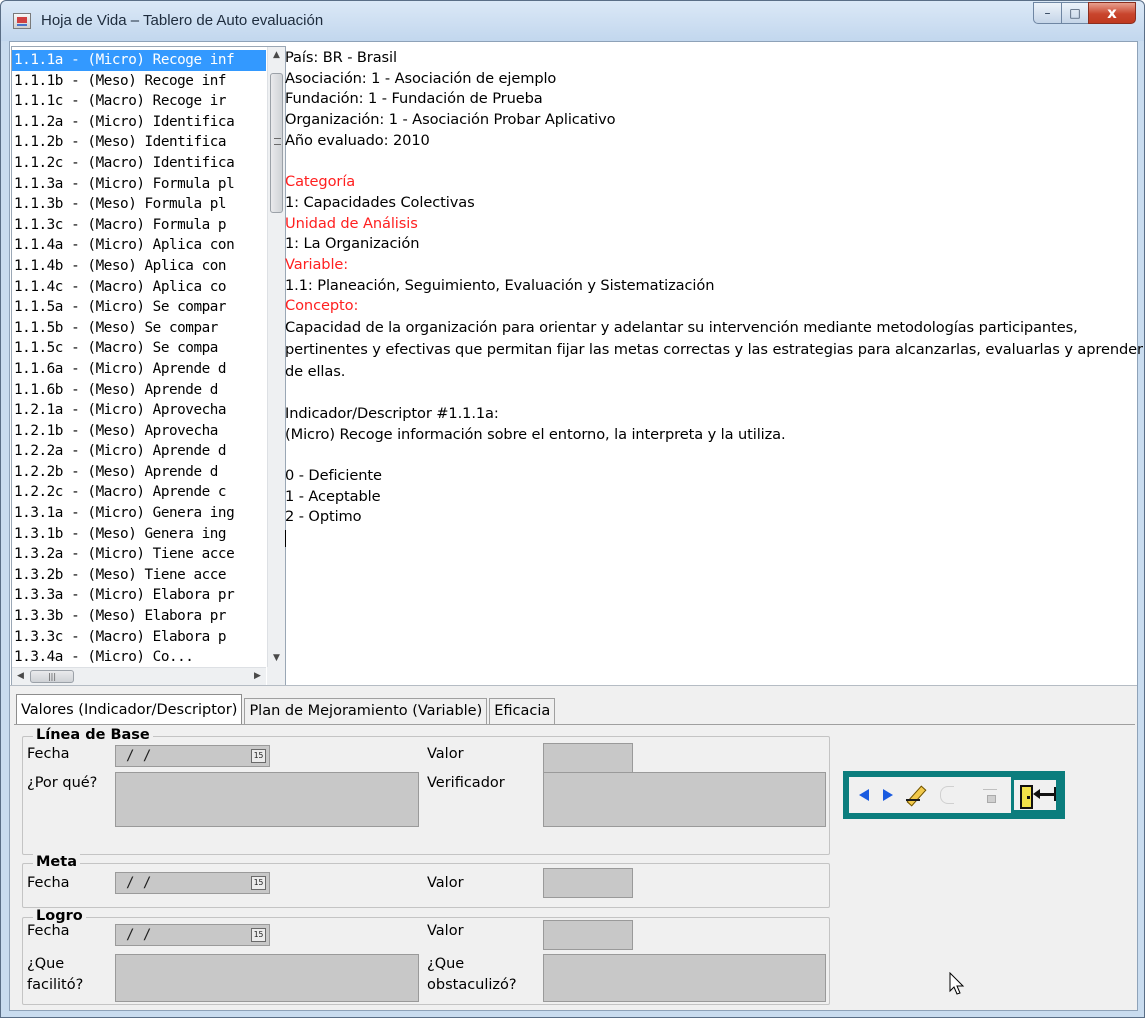 This screenshot has width=1145, height=1018. I want to click on unidad-label: Unidad de Análisis, so click(351, 223).